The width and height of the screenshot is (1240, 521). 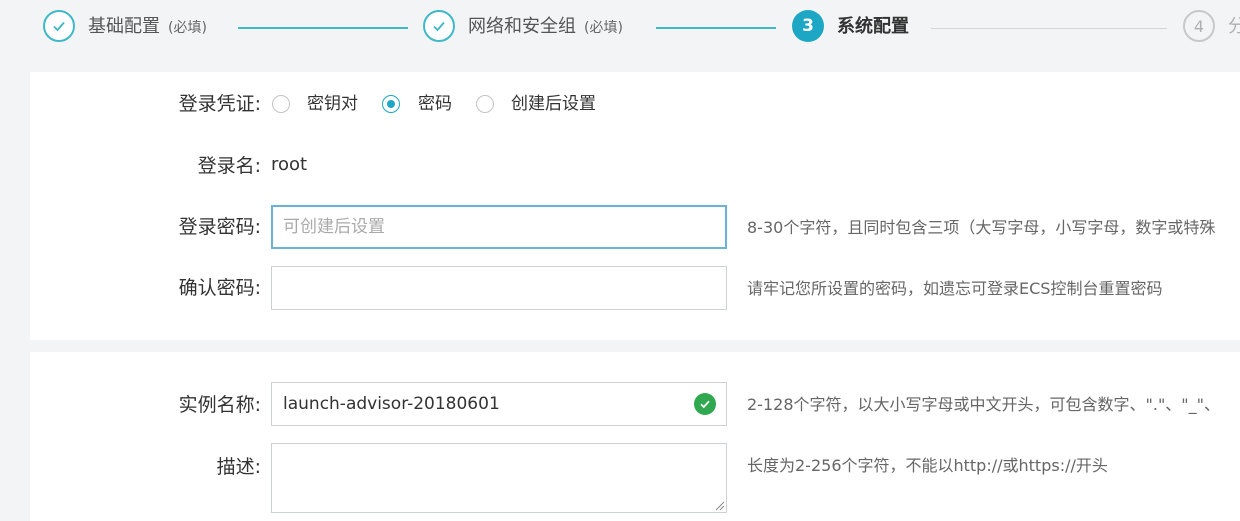 What do you see at coordinates (391, 104) in the screenshot?
I see `radio-password` at bounding box center [391, 104].